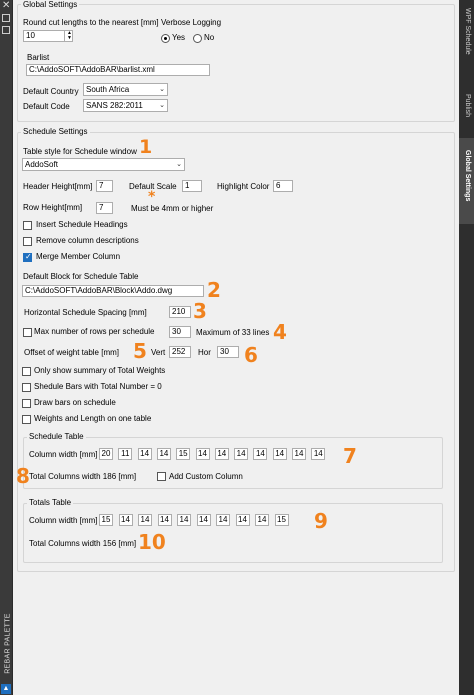 Image resolution: width=474 pixels, height=695 pixels. Describe the element at coordinates (80, 151) in the screenshot. I see `table-style-label: Table style for Schedule window` at that location.